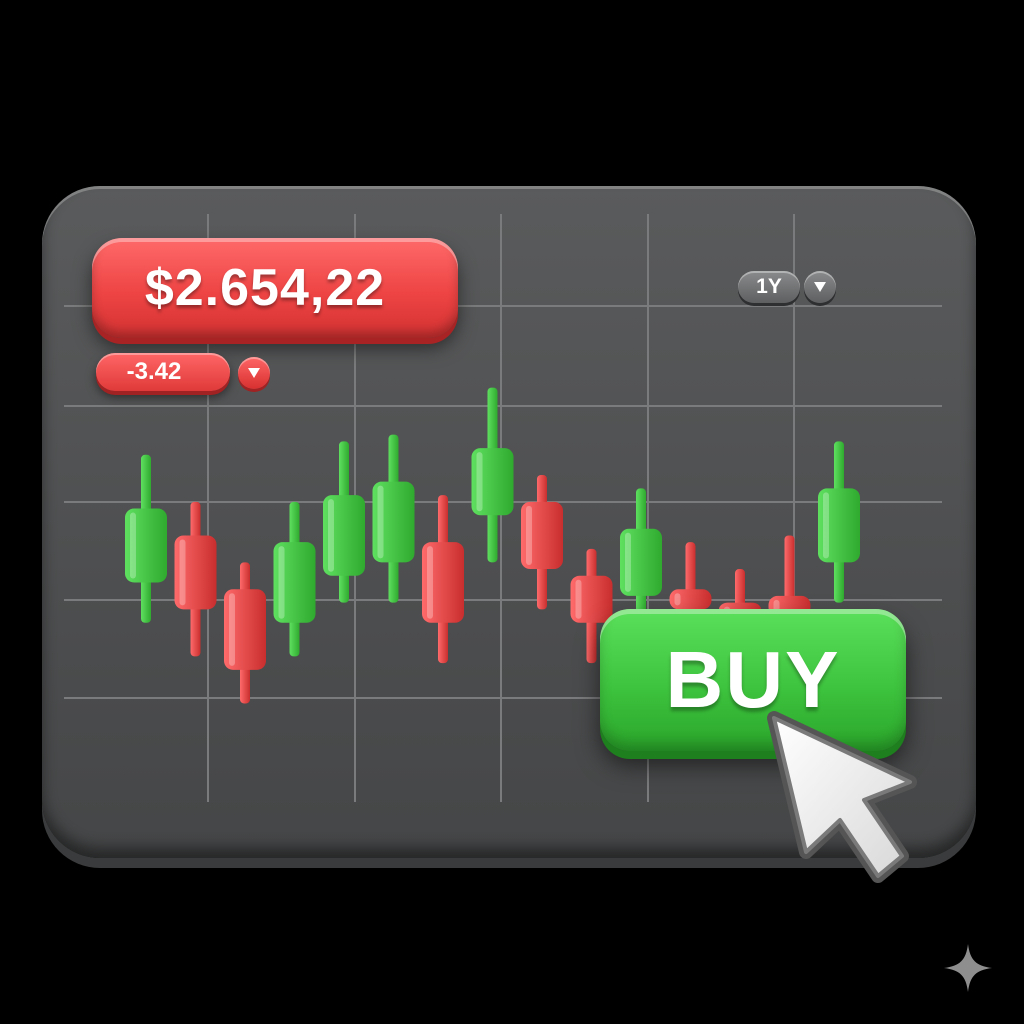 The width and height of the screenshot is (1024, 1024). I want to click on mouse-pointer-icon, so click(842, 797).